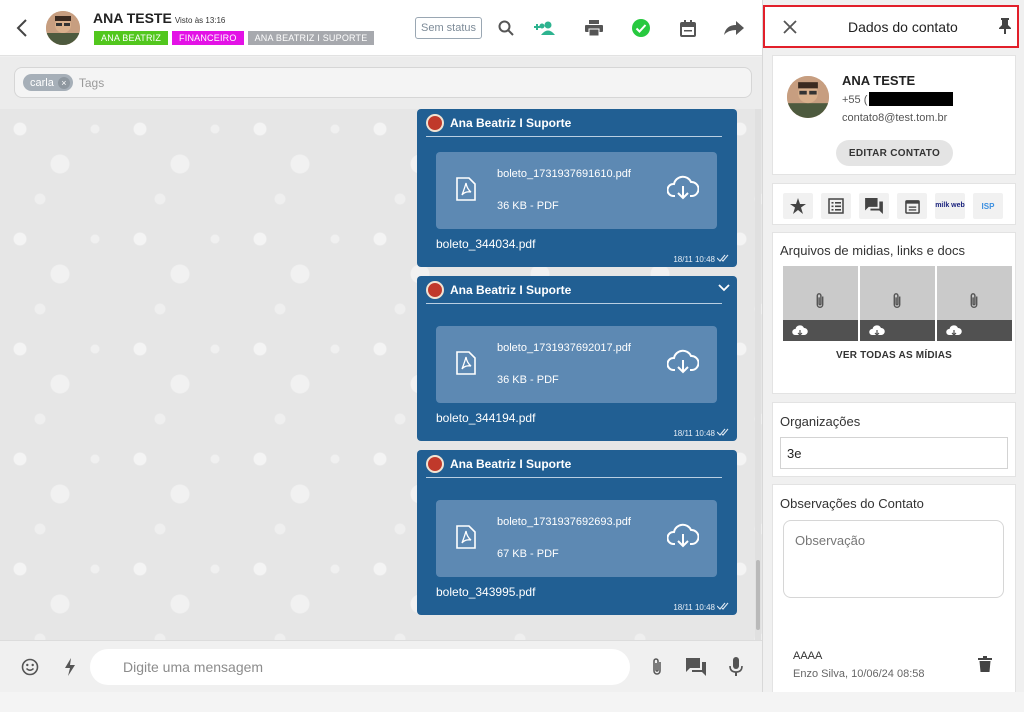 The height and width of the screenshot is (712, 1024). What do you see at coordinates (70, 667) in the screenshot?
I see `quick-reply-icon` at bounding box center [70, 667].